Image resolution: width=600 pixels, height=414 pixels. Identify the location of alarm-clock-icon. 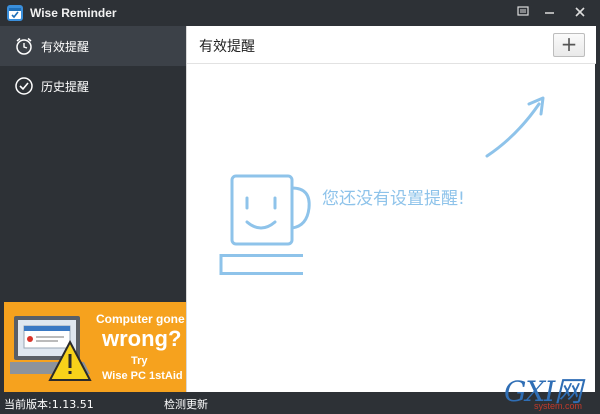
(24, 46).